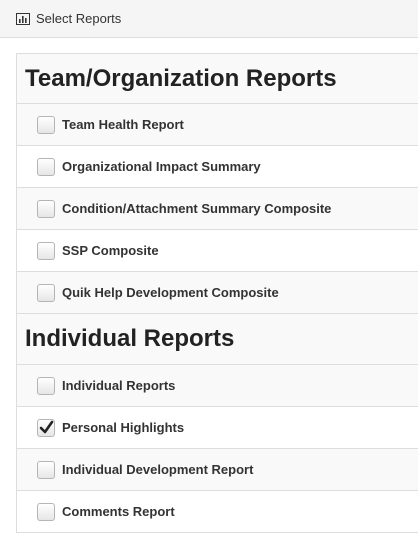  Describe the element at coordinates (23, 18) in the screenshot. I see `bar-chart-icon` at that location.